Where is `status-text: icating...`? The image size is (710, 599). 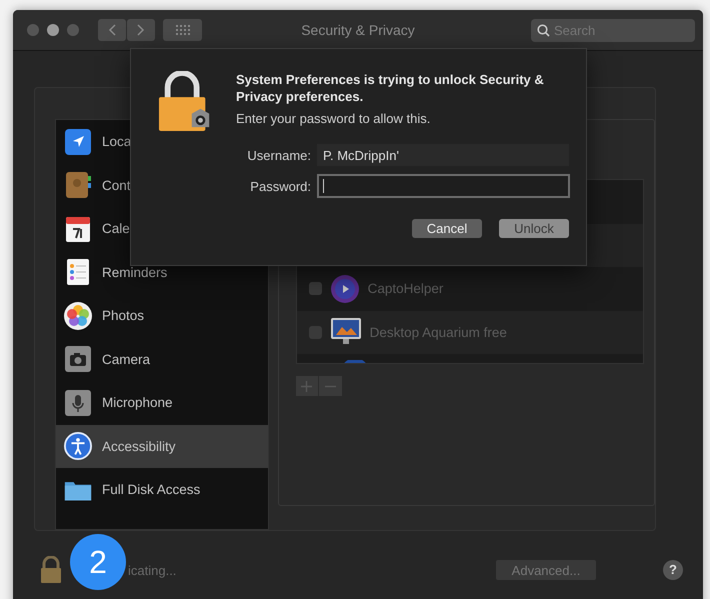
status-text: icating... is located at coordinates (152, 570).